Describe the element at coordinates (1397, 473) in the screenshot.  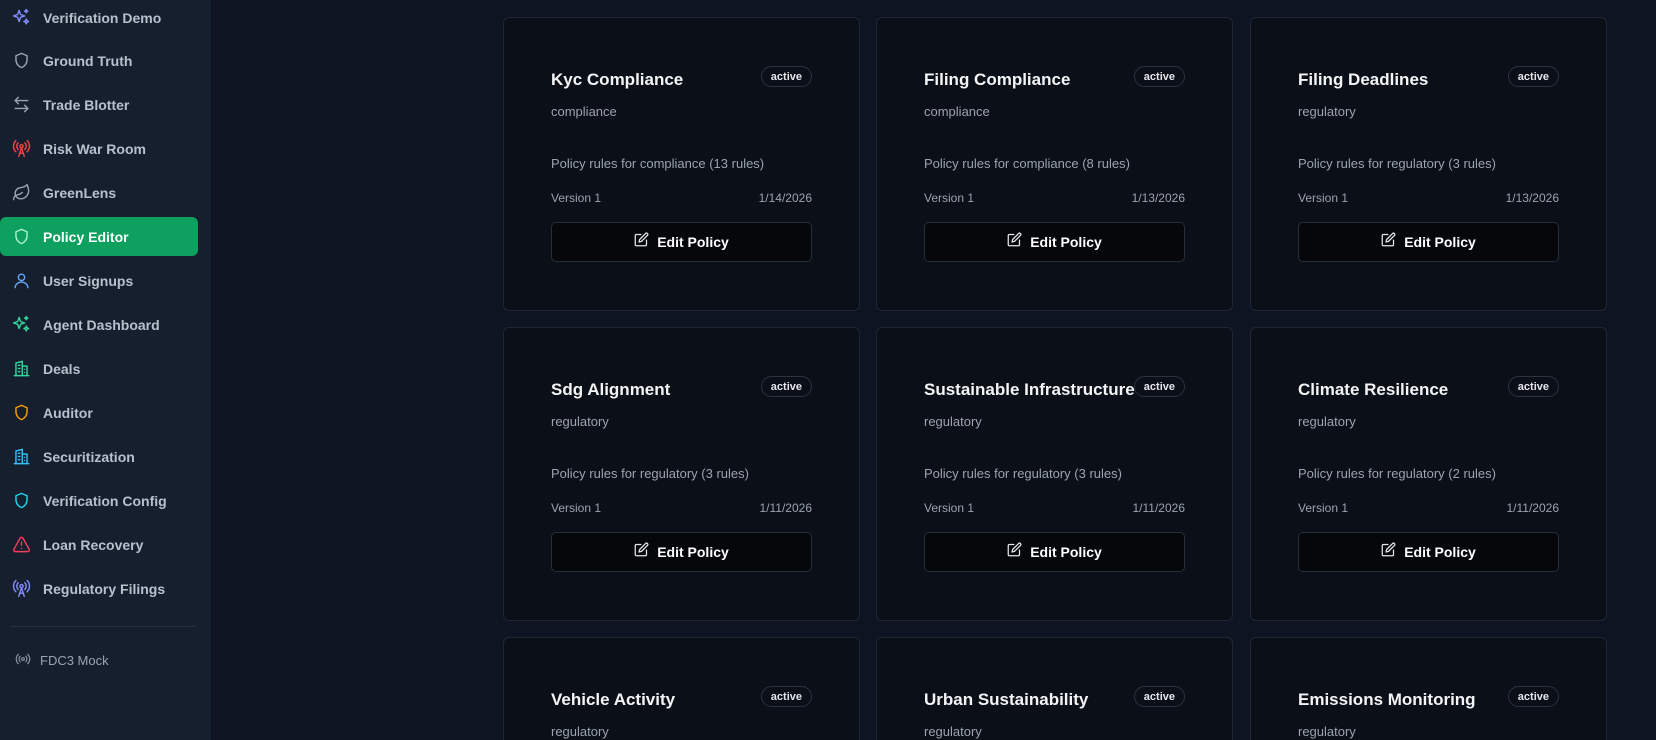
I see `policy-description: Policy rules for regulatory (2 rules)` at that location.